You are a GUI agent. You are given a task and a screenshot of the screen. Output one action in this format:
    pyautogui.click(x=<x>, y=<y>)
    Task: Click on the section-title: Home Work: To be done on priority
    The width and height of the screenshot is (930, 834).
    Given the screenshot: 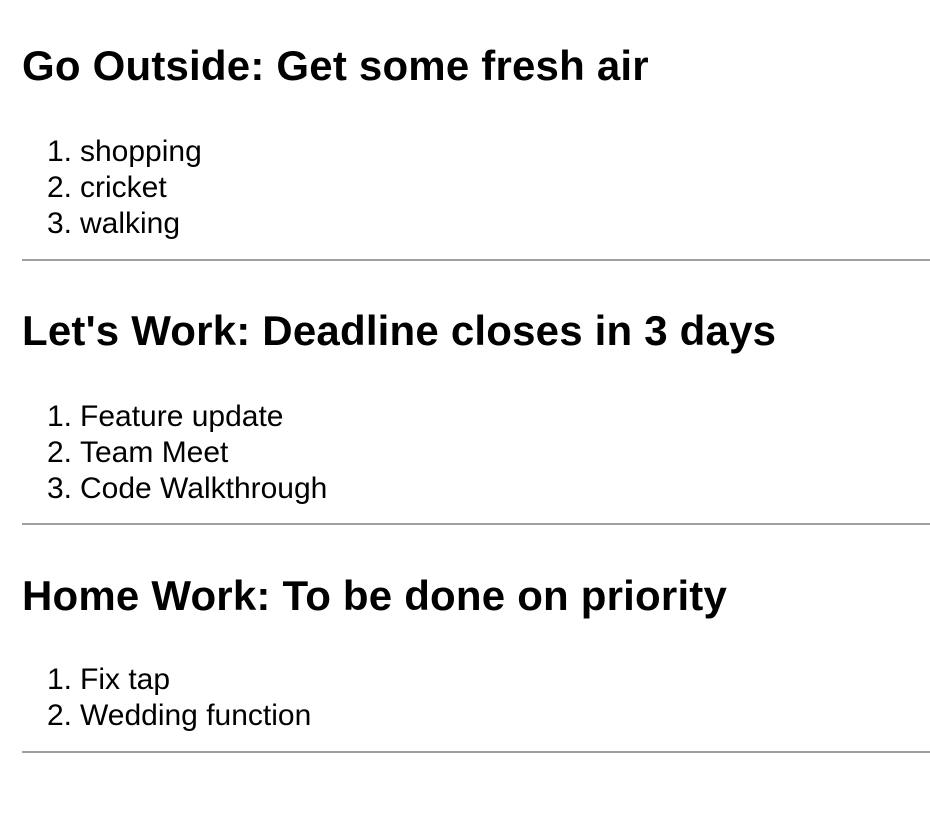 What is the action you would take?
    pyautogui.click(x=375, y=595)
    